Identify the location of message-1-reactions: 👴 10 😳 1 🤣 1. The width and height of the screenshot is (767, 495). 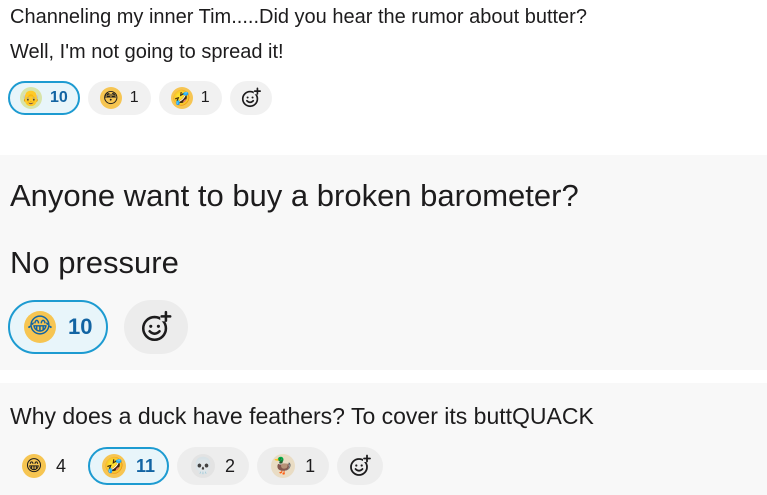
(140, 98).